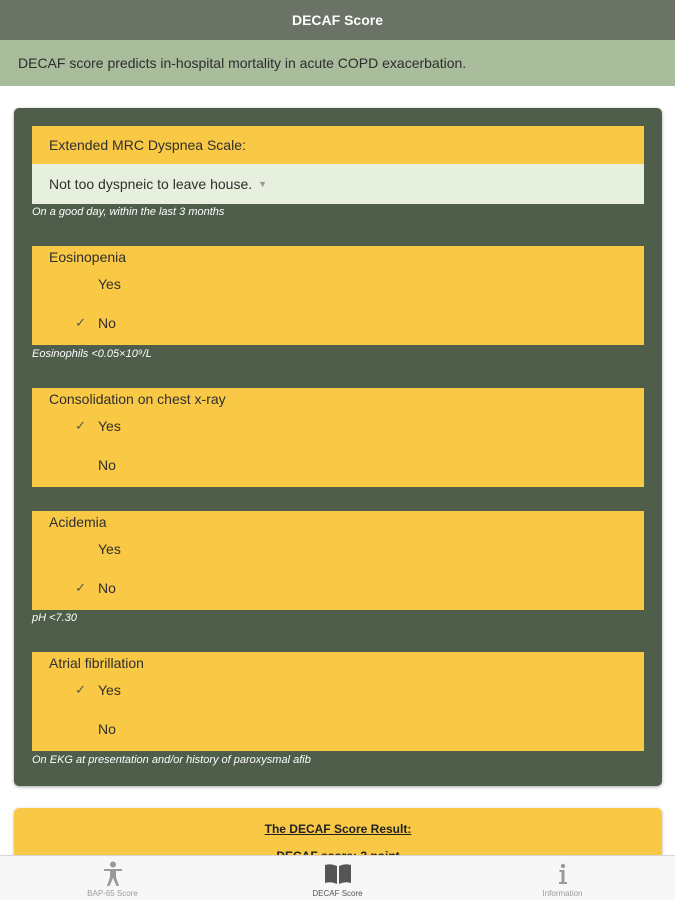 The height and width of the screenshot is (900, 675). I want to click on nav-bar: DECAF Score, so click(337, 20).